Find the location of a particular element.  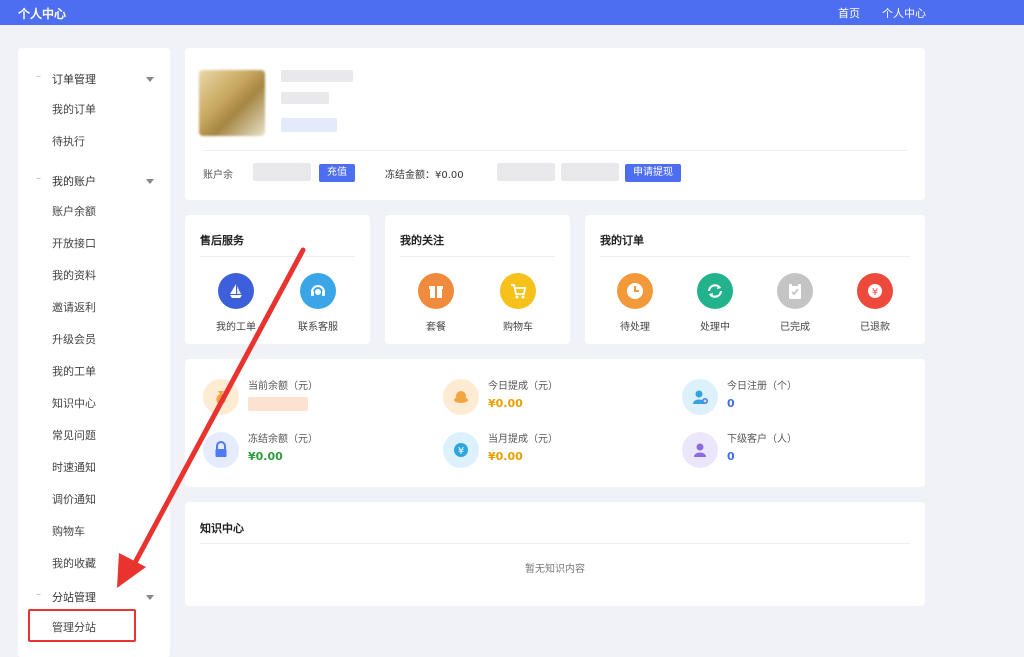

clock-icon is located at coordinates (635, 291).